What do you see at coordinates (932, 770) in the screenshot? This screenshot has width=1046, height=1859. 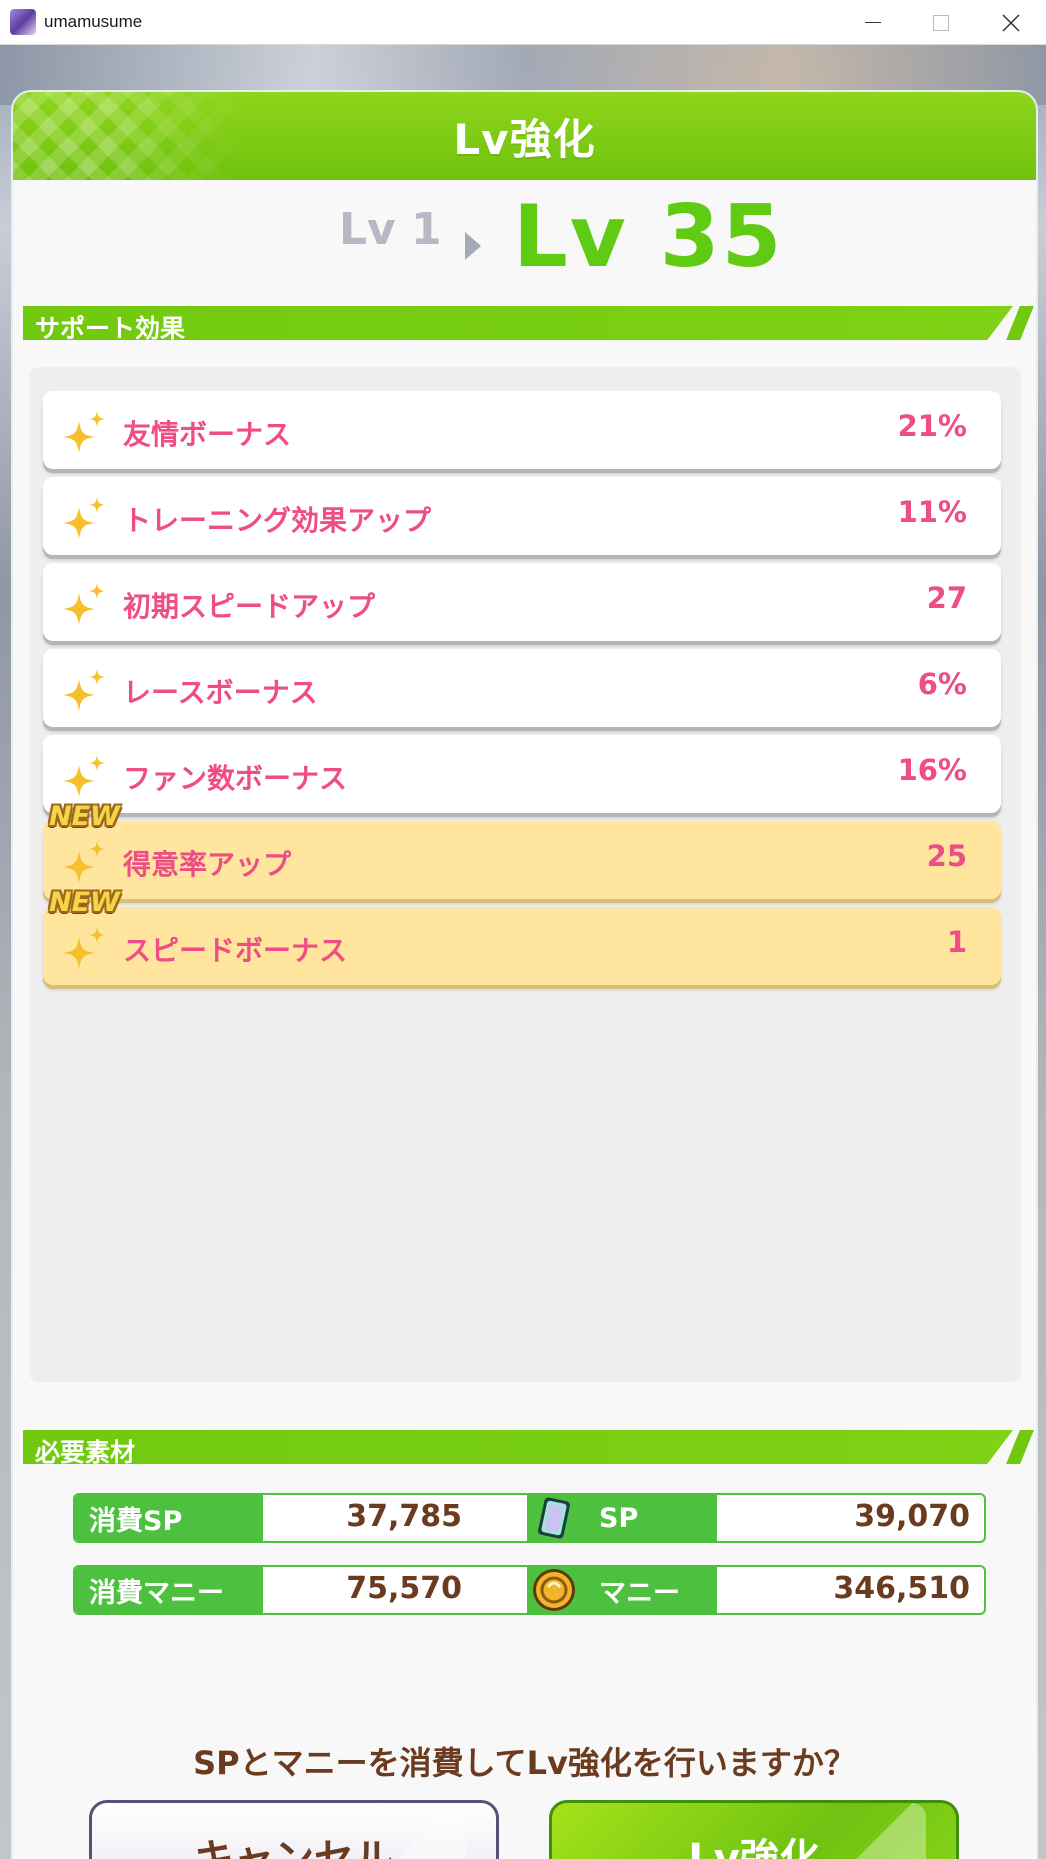 I see `effect-value: 16%` at bounding box center [932, 770].